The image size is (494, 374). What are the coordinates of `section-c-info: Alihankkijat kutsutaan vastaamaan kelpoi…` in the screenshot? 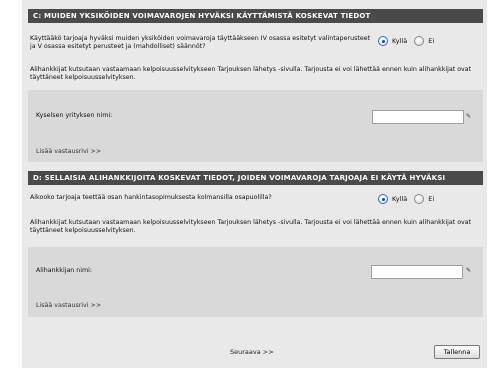 It's located at (251, 73).